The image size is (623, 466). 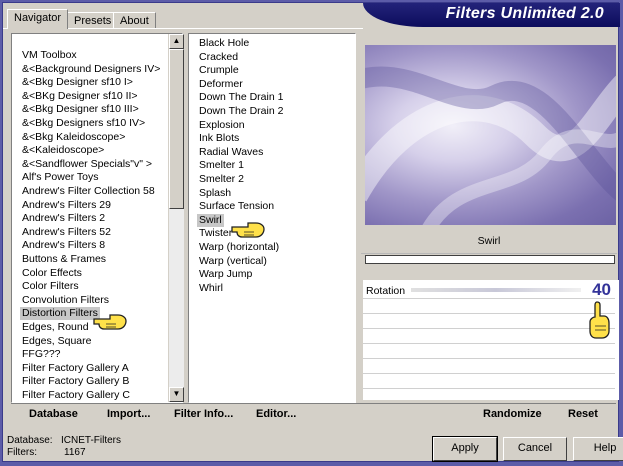 I want to click on cancel-button: Cancel, so click(x=535, y=449).